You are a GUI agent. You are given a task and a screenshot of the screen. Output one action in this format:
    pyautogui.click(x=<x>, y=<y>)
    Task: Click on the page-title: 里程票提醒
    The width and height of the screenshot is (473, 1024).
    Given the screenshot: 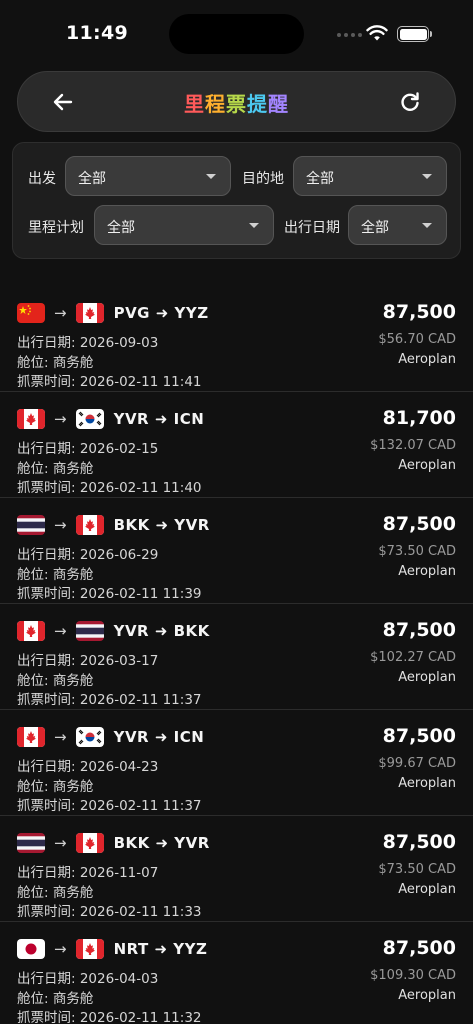 What is the action you would take?
    pyautogui.click(x=236, y=102)
    